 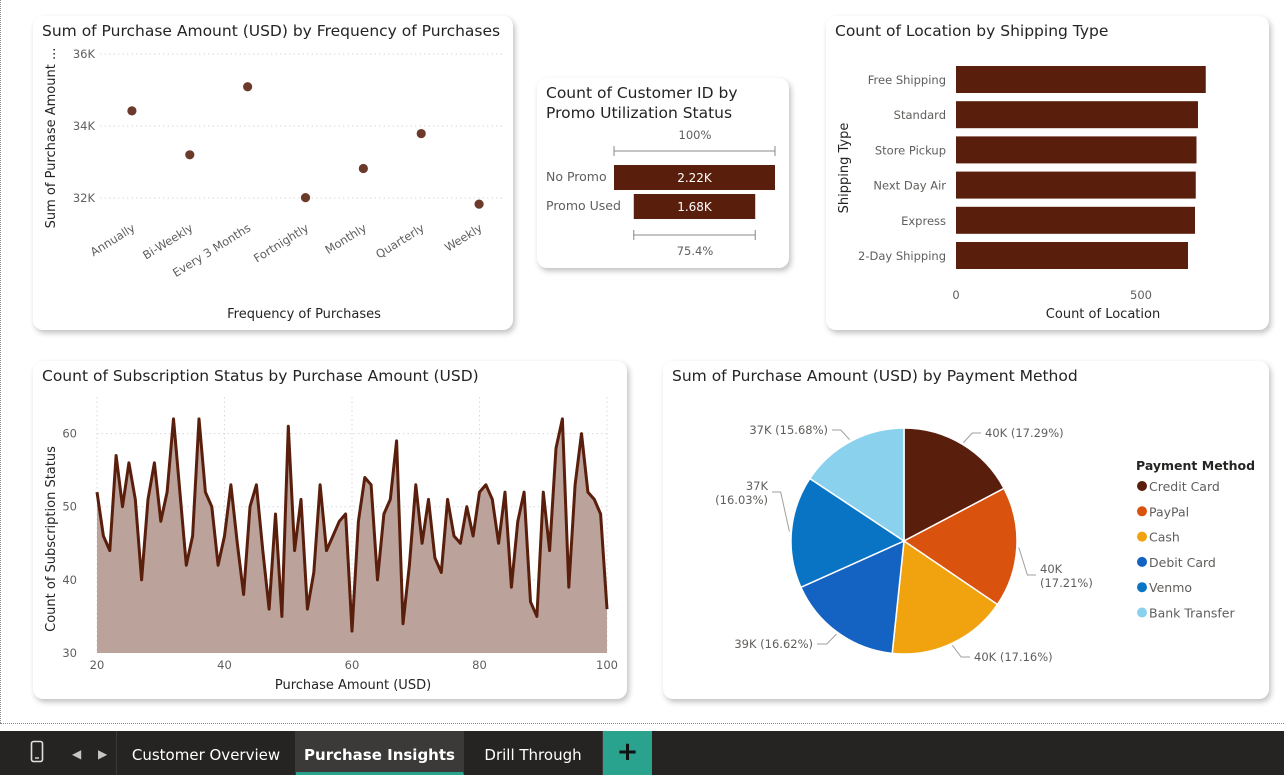 What do you see at coordinates (97, 665) in the screenshot?
I see `subscription-x-tick: 20` at bounding box center [97, 665].